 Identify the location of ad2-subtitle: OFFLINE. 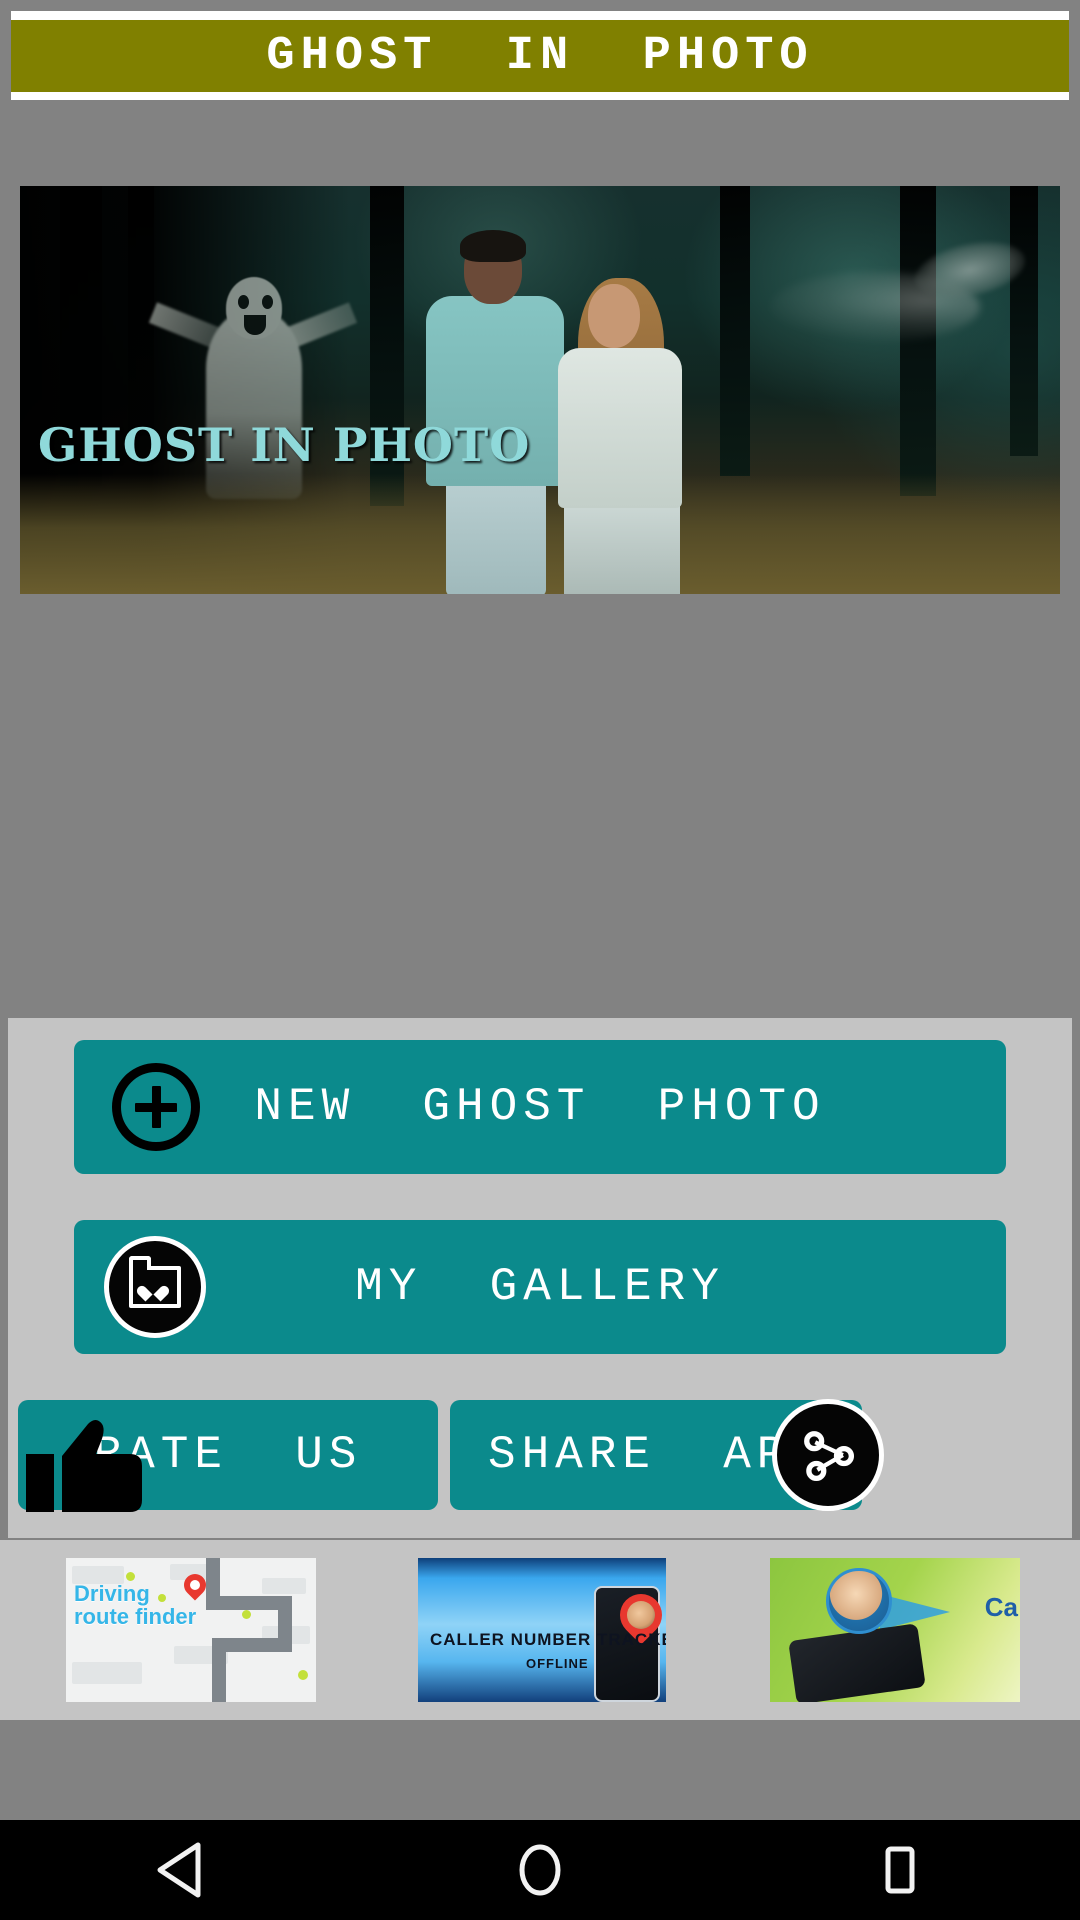
(557, 1663).